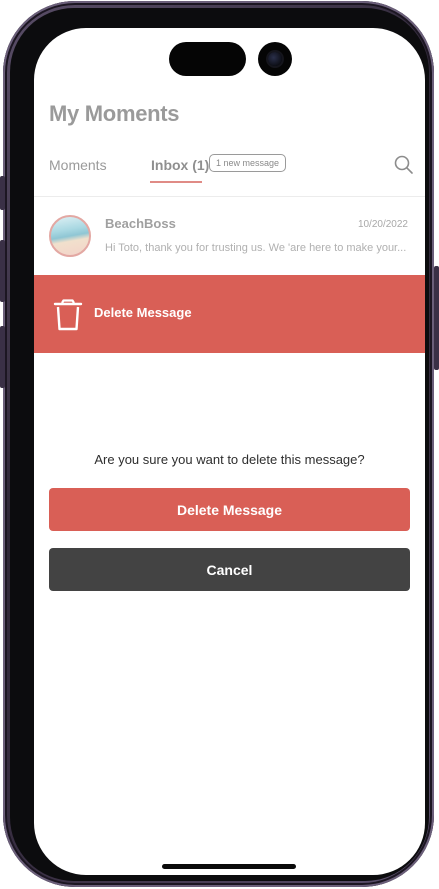  I want to click on tab-moments: Moments, so click(78, 165).